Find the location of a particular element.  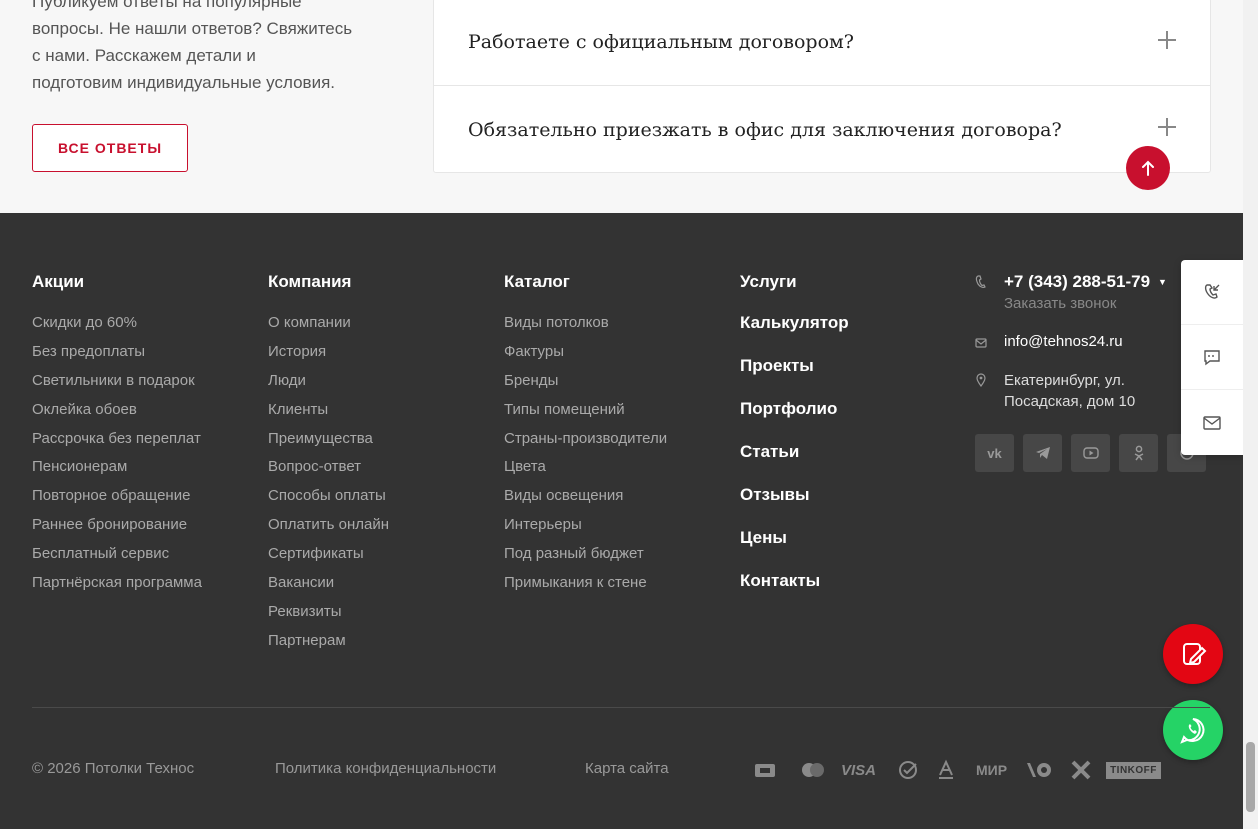

mastercard-icon is located at coordinates (813, 770).